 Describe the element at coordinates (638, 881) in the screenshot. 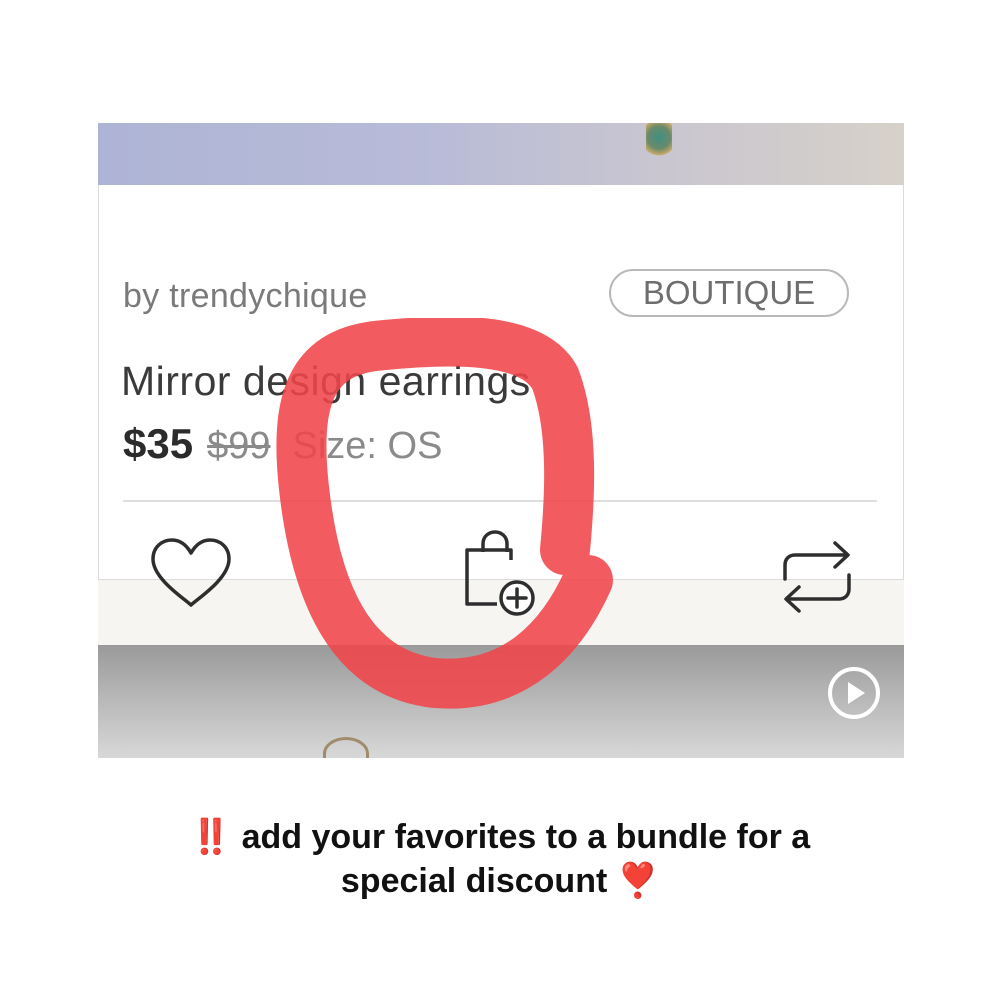

I see `heart-exclamation-icon: ❣️` at that location.